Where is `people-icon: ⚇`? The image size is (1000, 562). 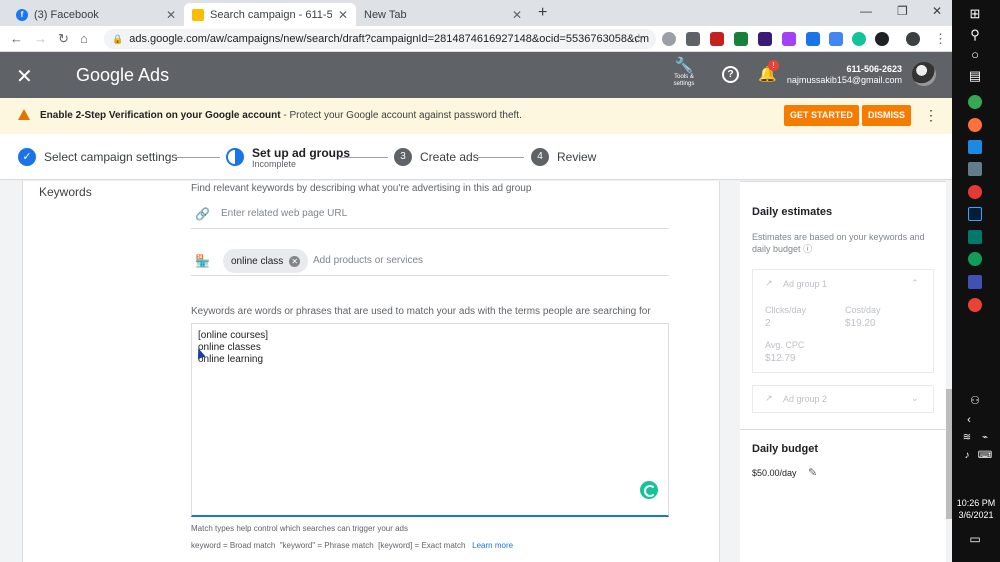 people-icon: ⚇ is located at coordinates (975, 400).